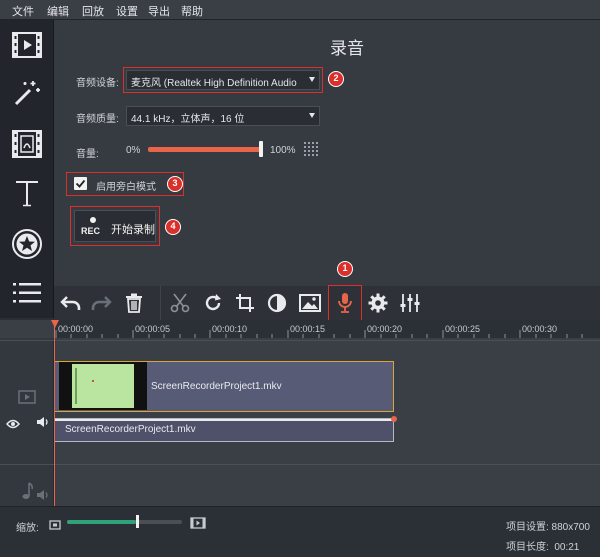  What do you see at coordinates (336, 79) in the screenshot?
I see `callout-badge-2: 2` at bounding box center [336, 79].